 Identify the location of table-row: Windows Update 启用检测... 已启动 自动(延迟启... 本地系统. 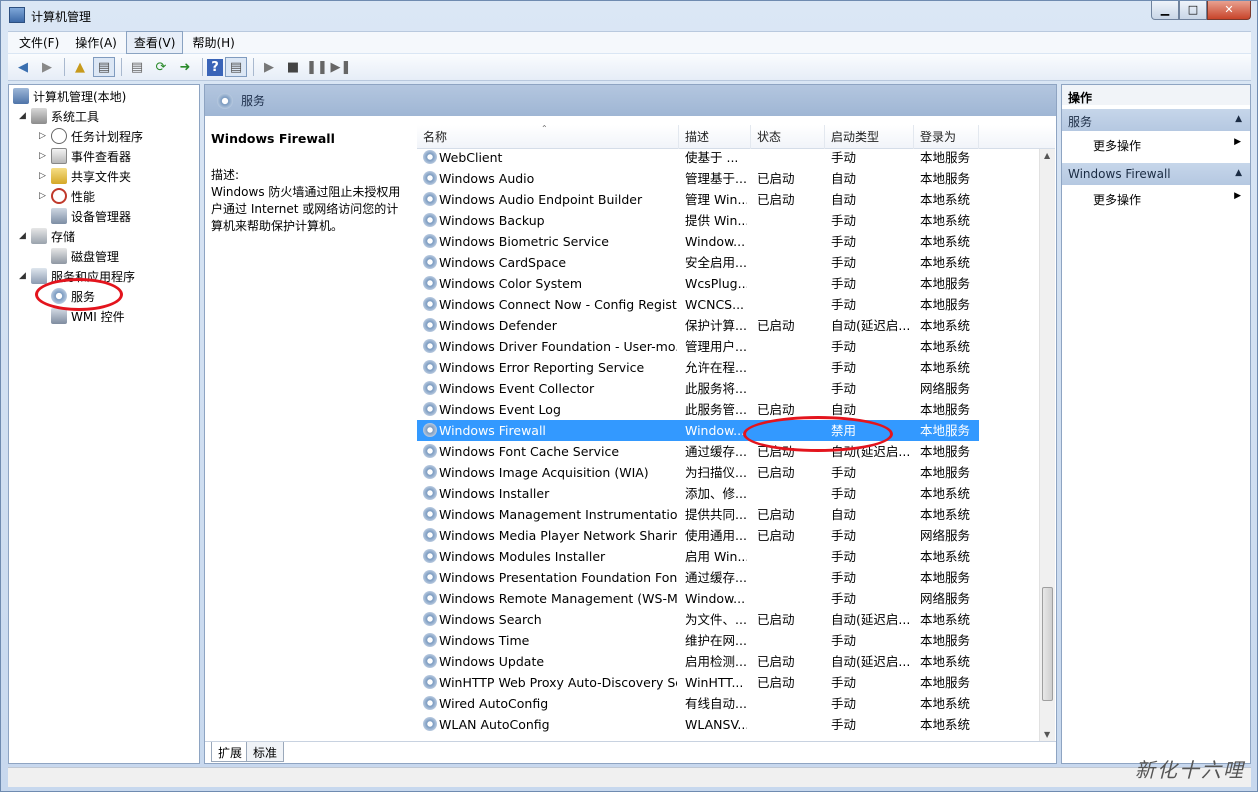
(698, 661).